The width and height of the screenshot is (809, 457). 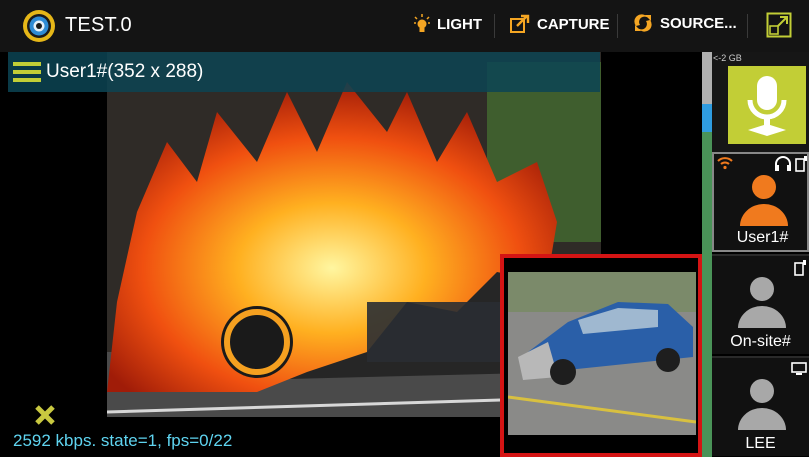 I want to click on app-title: TEST.0, so click(x=98, y=25).